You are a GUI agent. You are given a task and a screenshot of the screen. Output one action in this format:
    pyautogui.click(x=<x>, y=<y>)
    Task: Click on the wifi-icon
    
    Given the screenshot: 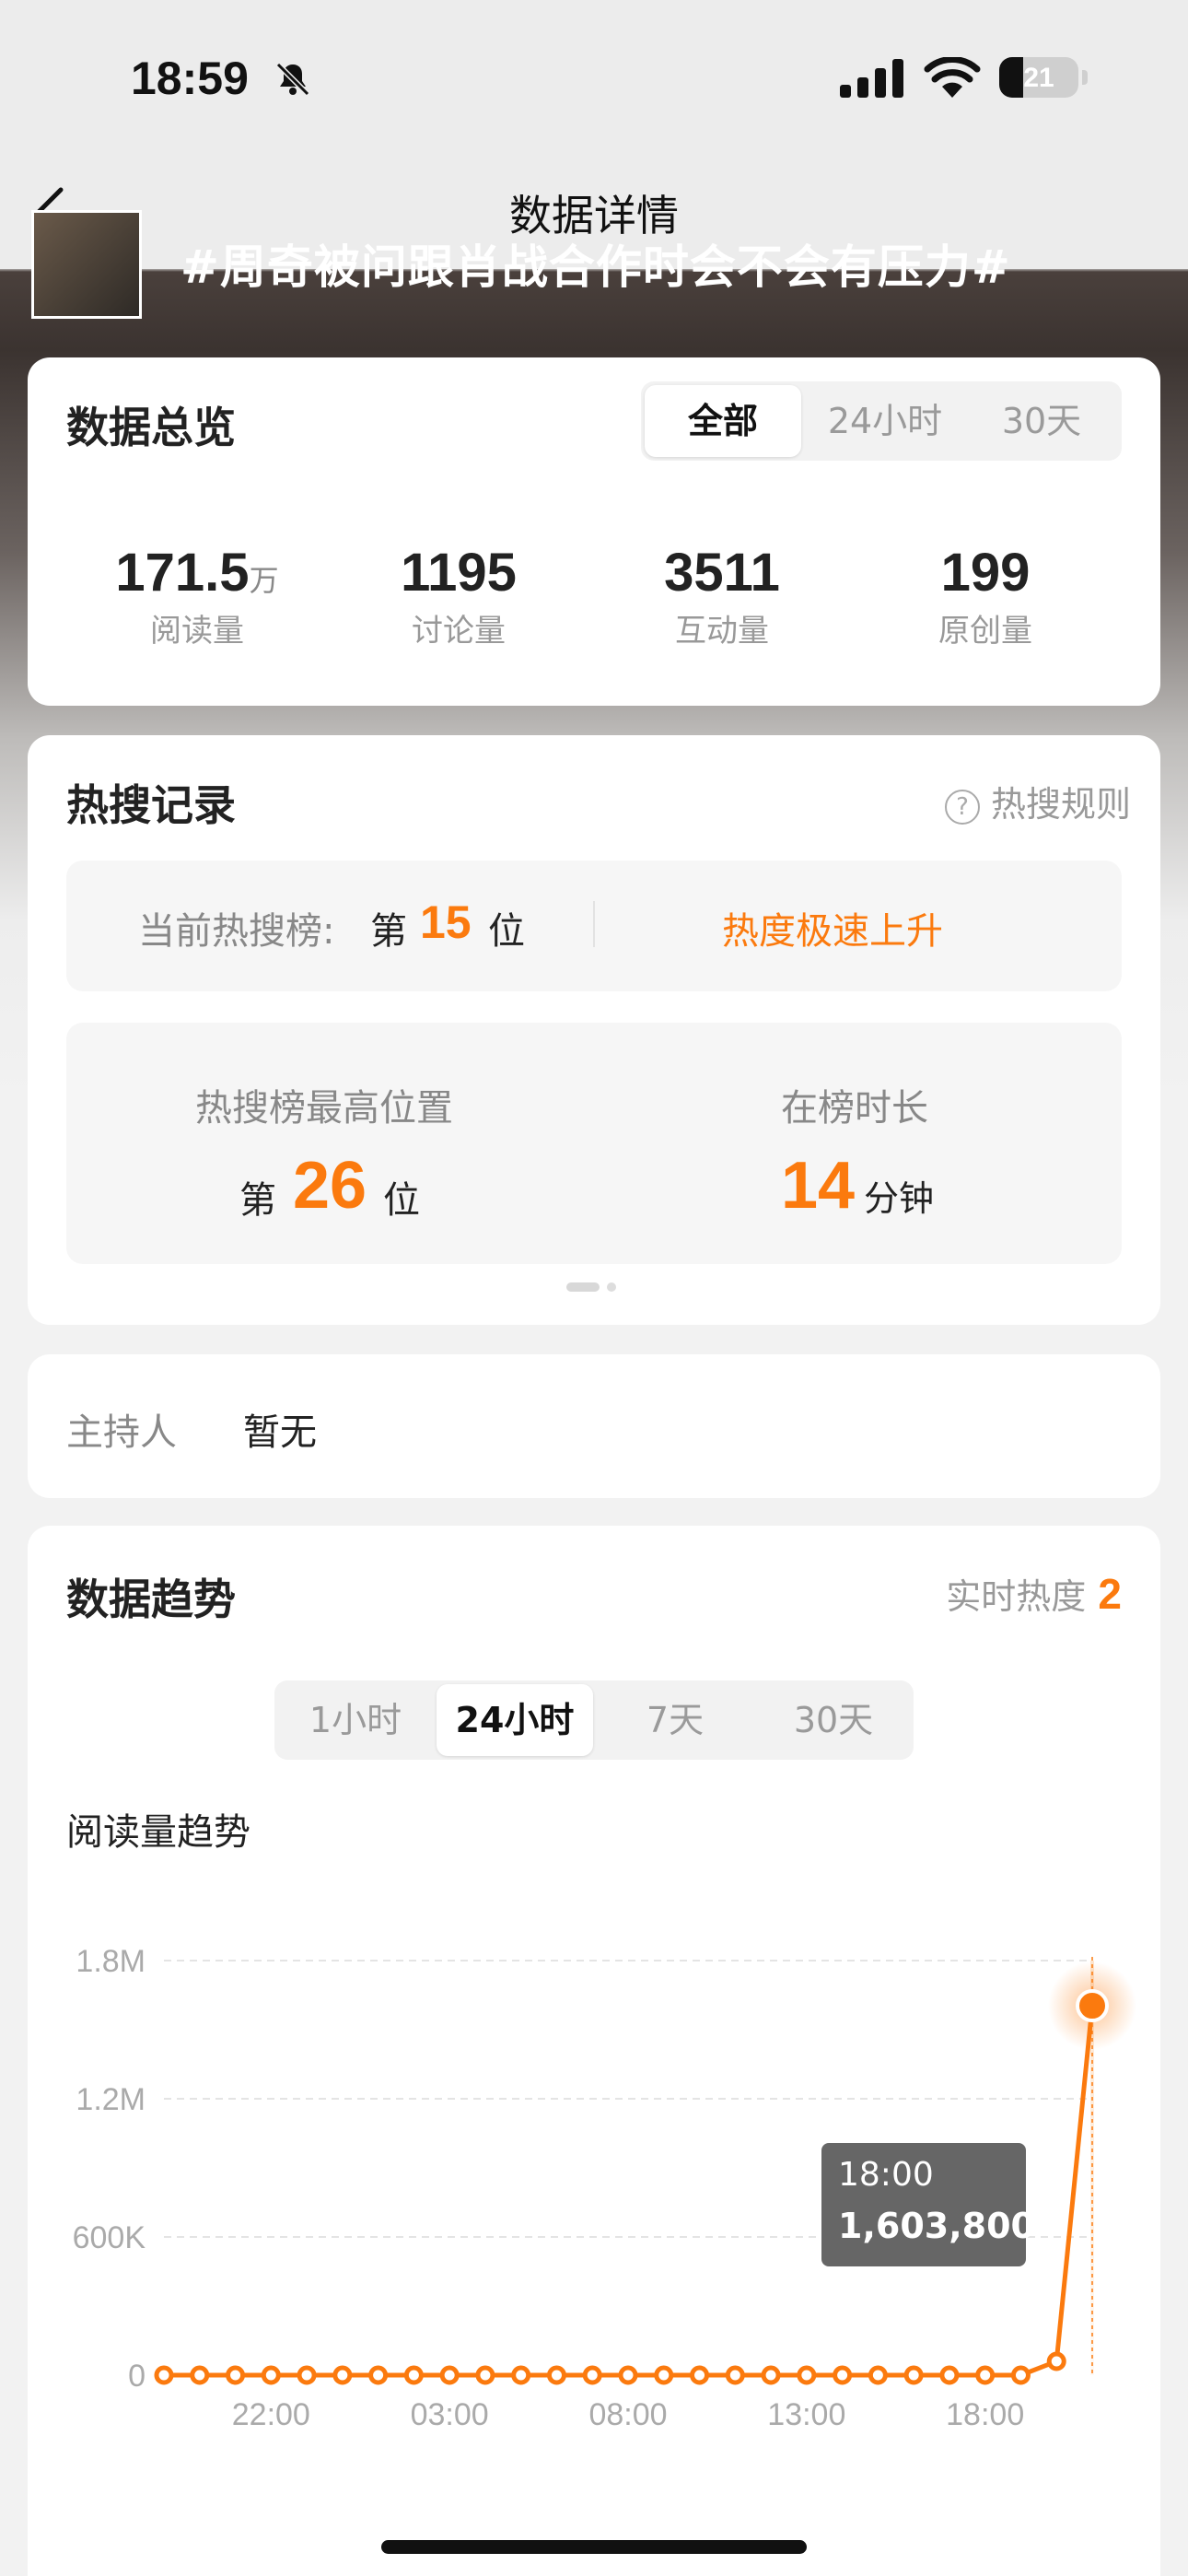 What is the action you would take?
    pyautogui.click(x=952, y=77)
    